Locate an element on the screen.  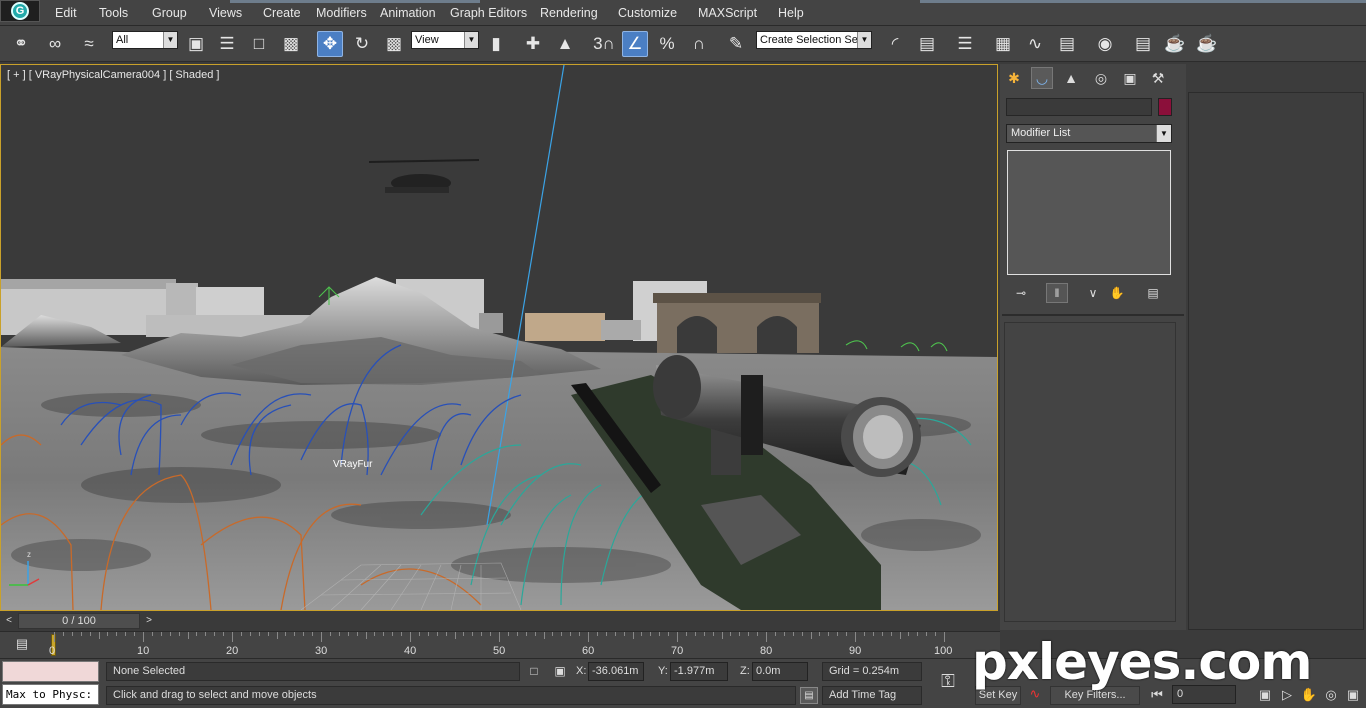
z-coord-field: 0.0m is located at coordinates (780, 671).